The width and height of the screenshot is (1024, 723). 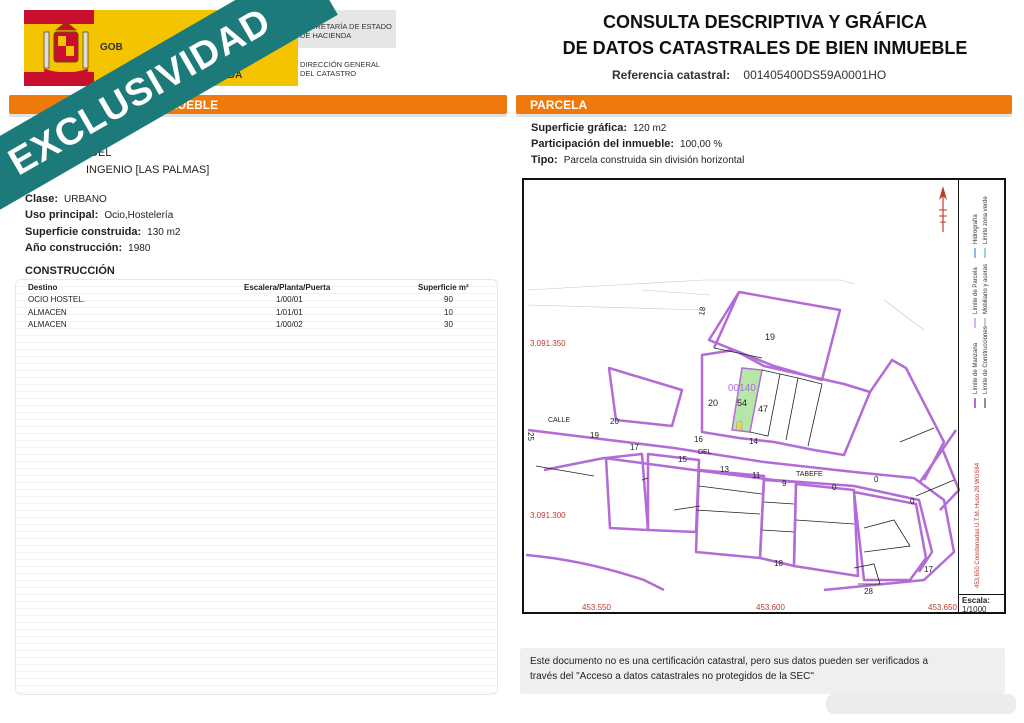 What do you see at coordinates (111, 47) in the screenshot?
I see `gov-text-1: GOB` at bounding box center [111, 47].